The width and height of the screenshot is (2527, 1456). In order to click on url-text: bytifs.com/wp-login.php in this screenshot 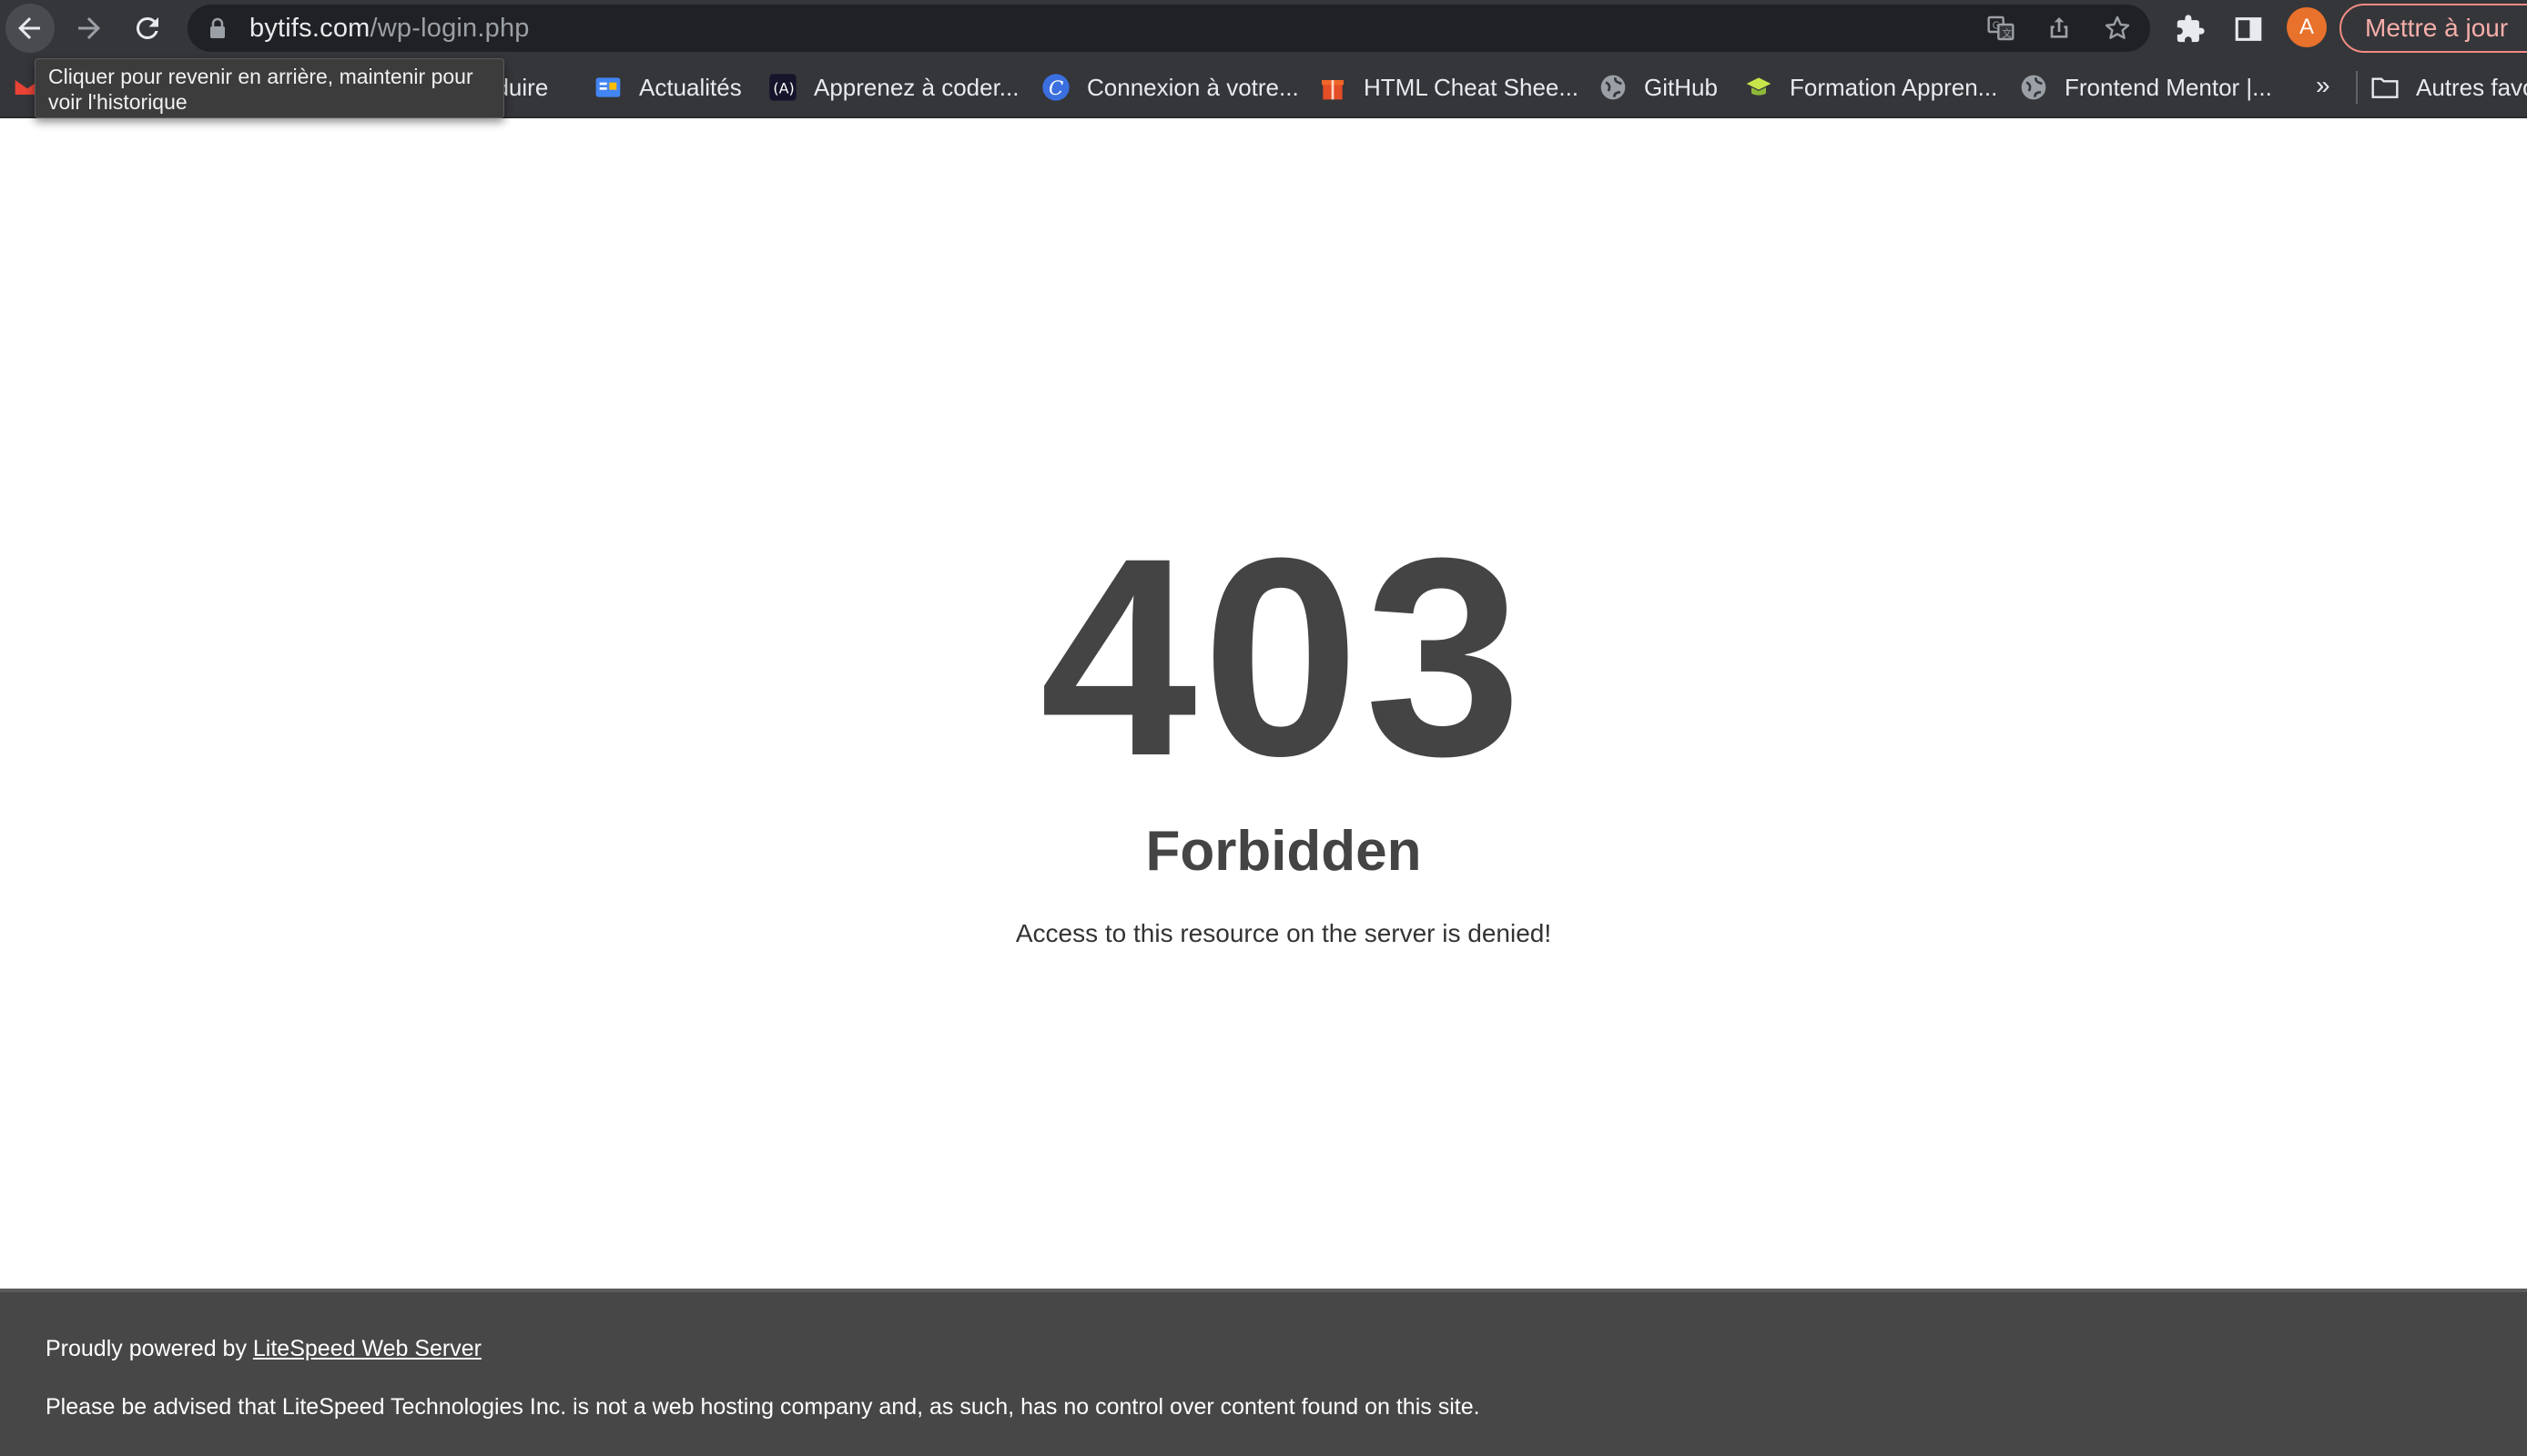, I will do `click(389, 29)`.